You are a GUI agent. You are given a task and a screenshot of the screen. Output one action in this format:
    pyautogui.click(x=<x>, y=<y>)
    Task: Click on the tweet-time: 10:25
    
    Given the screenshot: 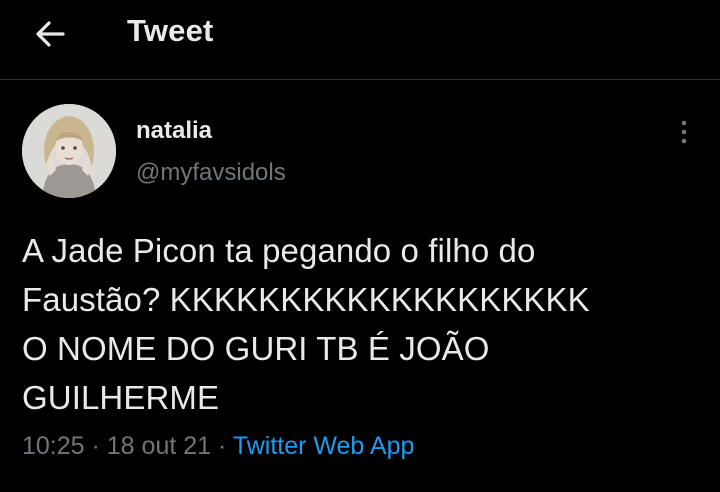 What is the action you would take?
    pyautogui.click(x=53, y=446)
    